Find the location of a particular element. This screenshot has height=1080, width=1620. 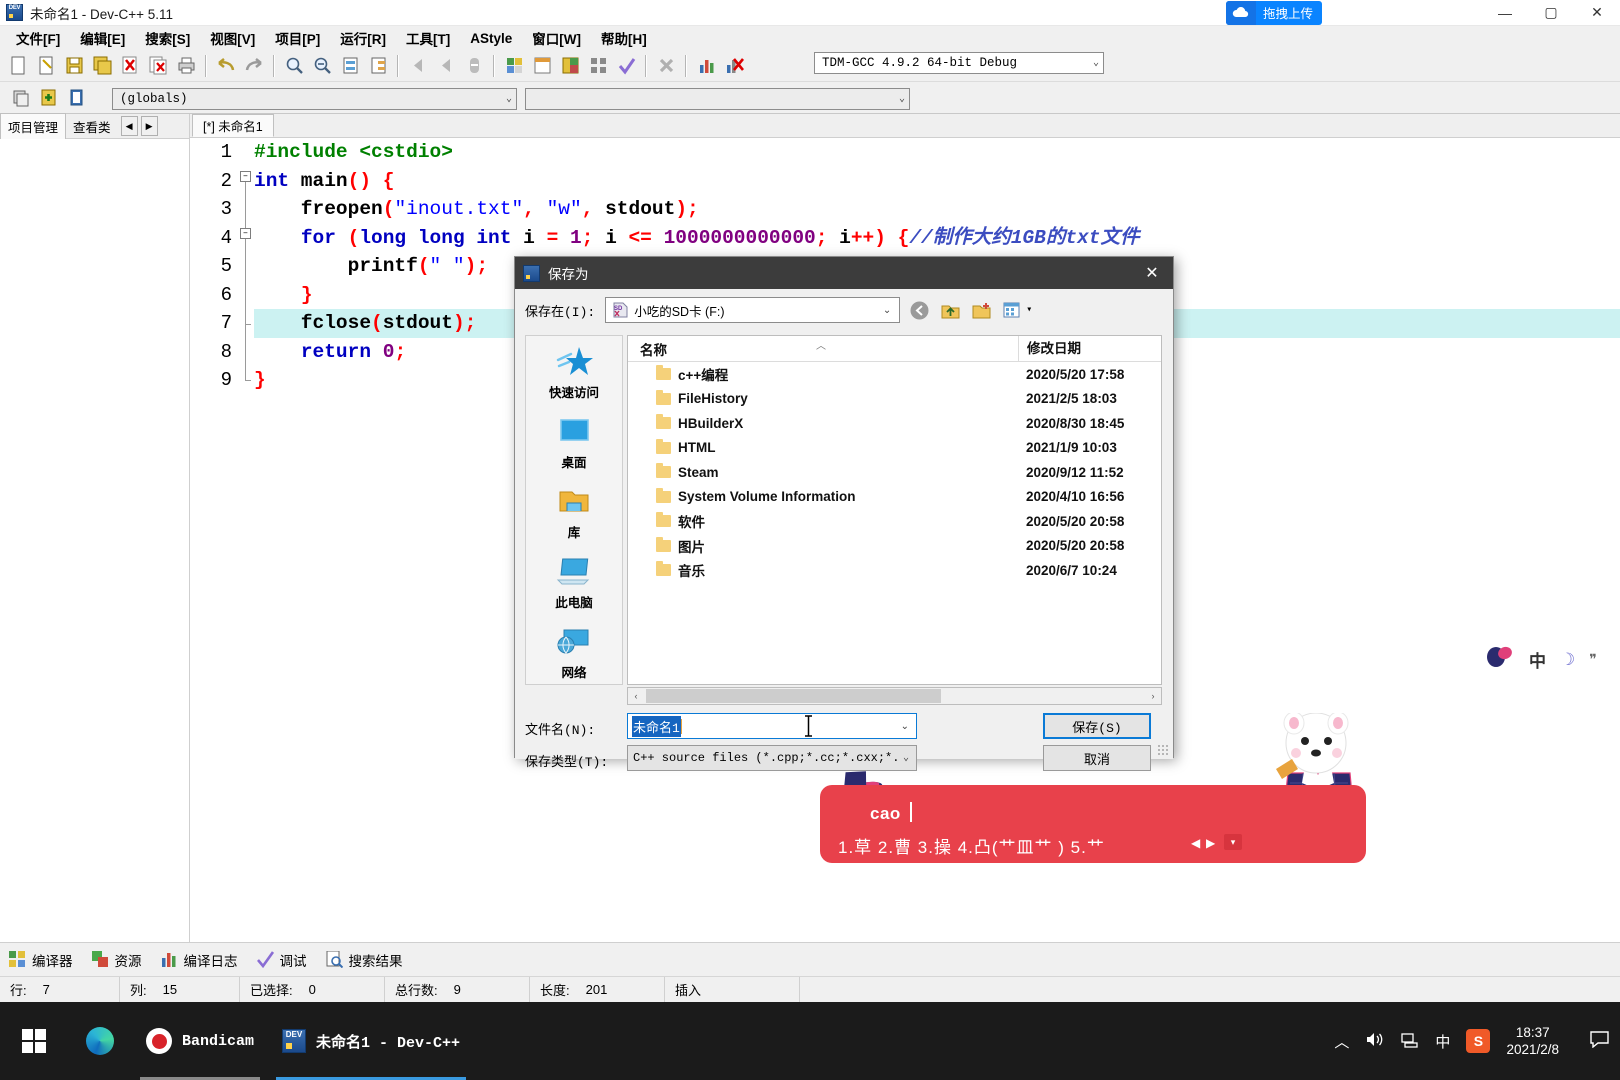

open-file-icon is located at coordinates (46, 65).